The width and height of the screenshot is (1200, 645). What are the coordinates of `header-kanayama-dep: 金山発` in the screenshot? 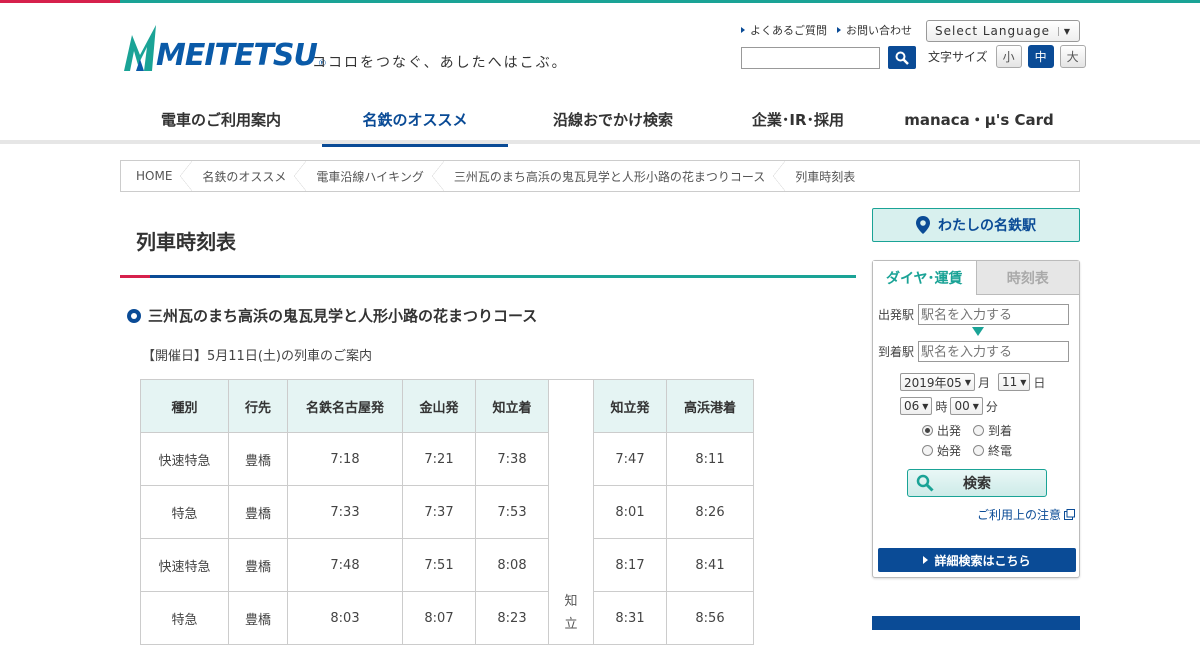 It's located at (439, 406).